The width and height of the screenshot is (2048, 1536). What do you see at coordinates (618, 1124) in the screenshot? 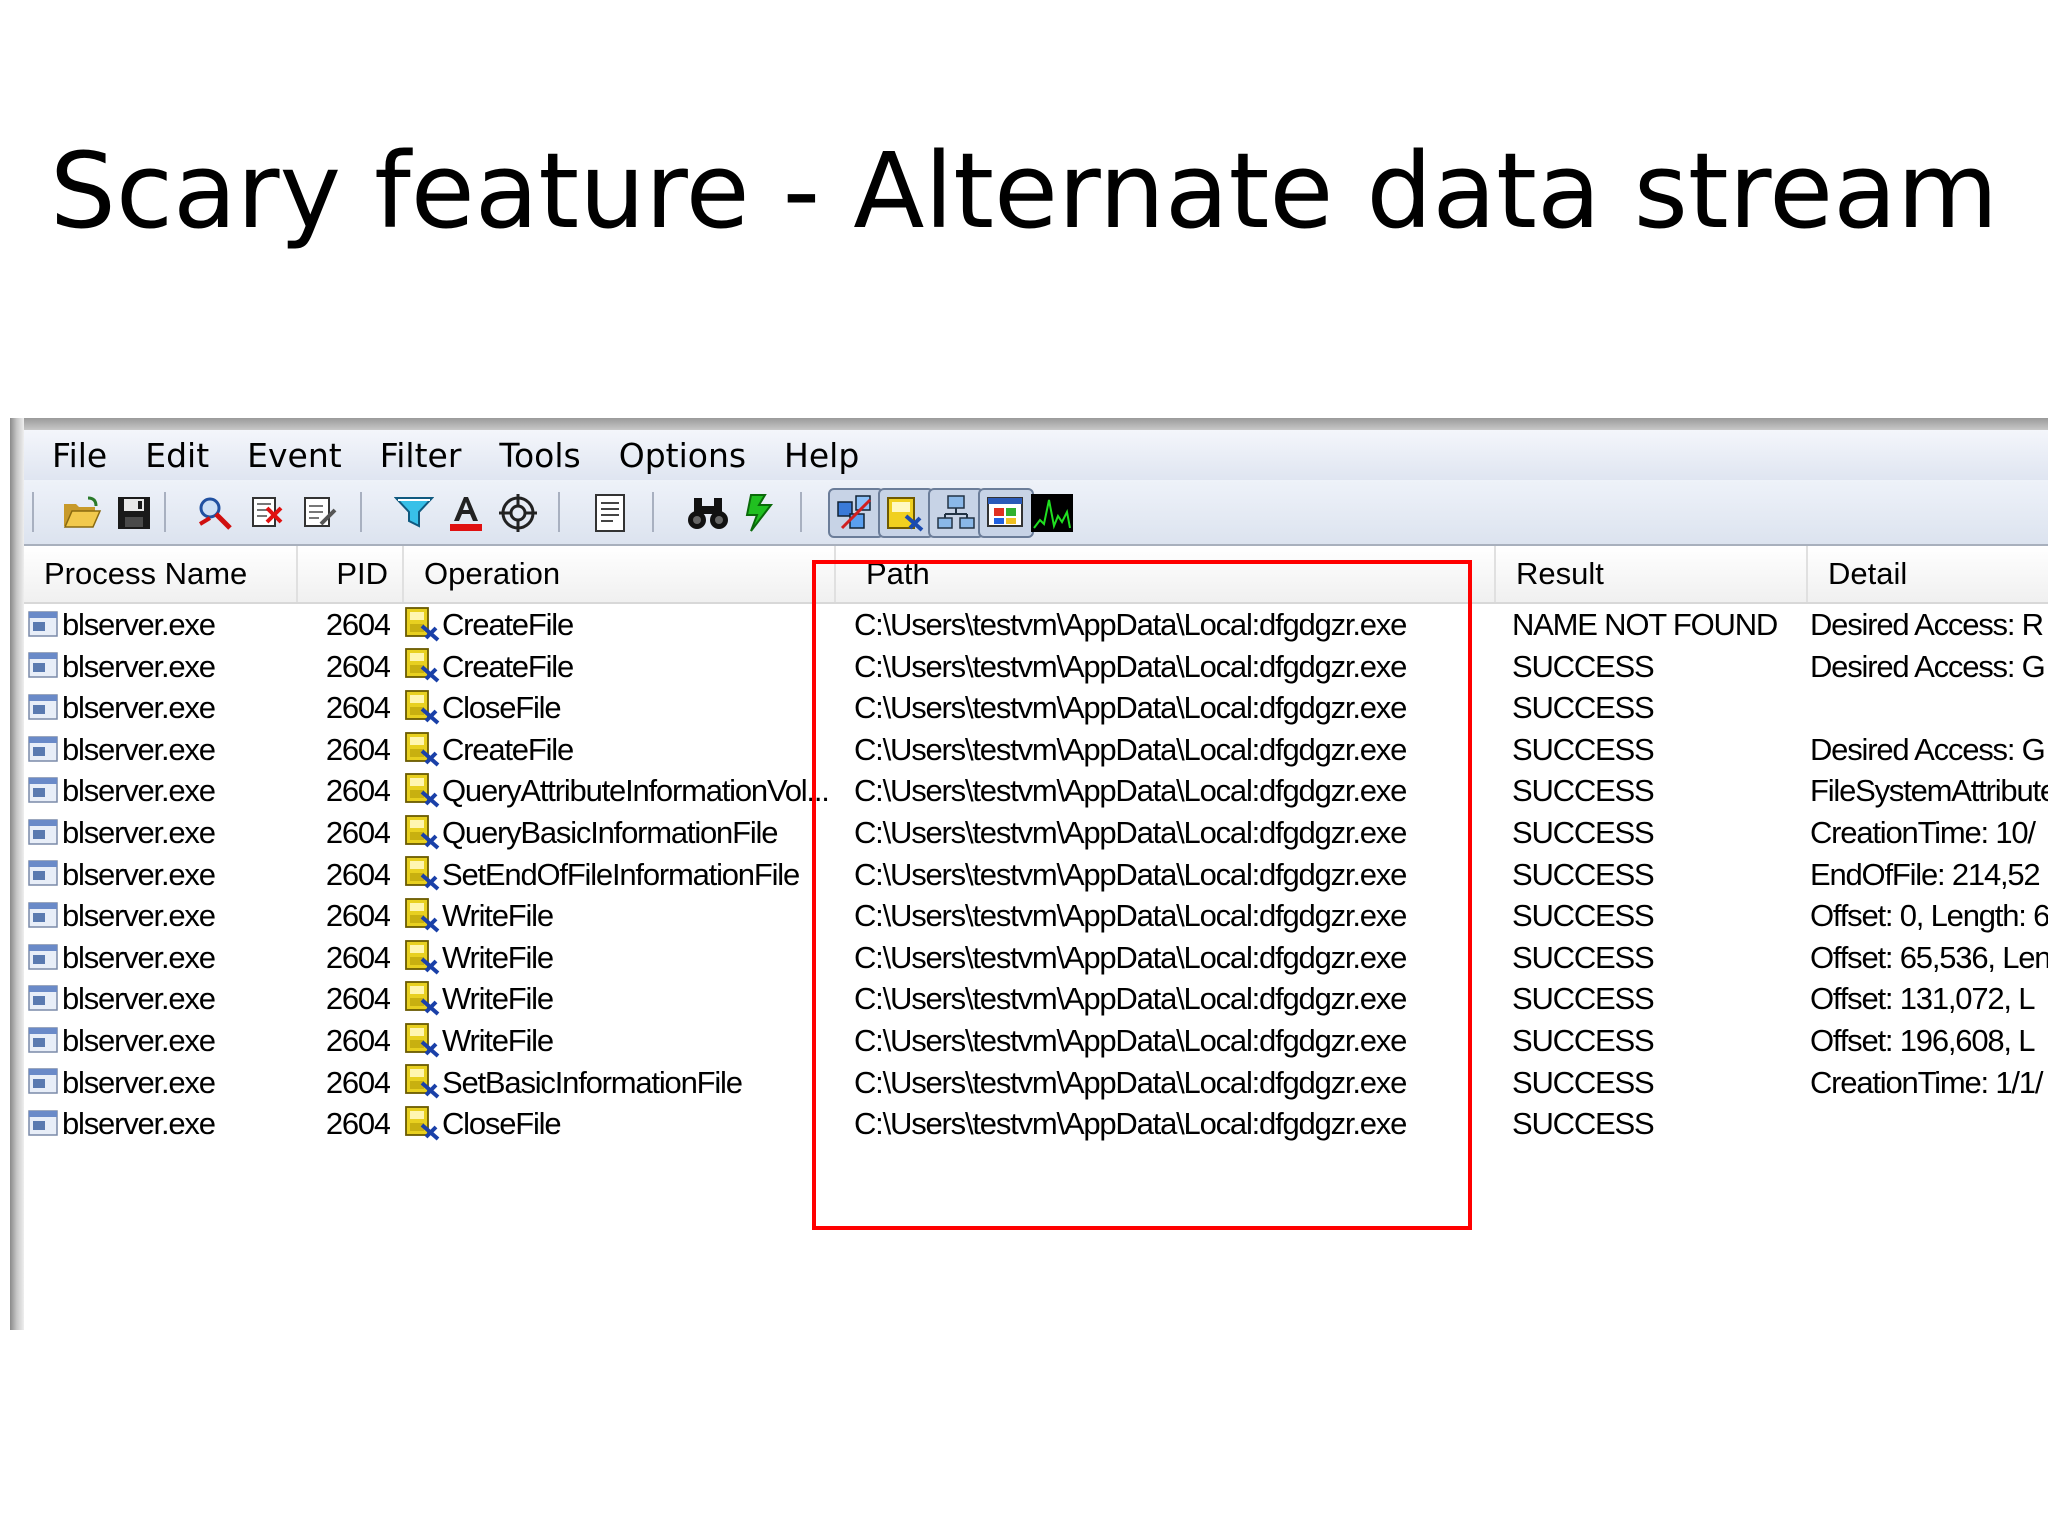
I see `operation-cell: CloseFile` at bounding box center [618, 1124].